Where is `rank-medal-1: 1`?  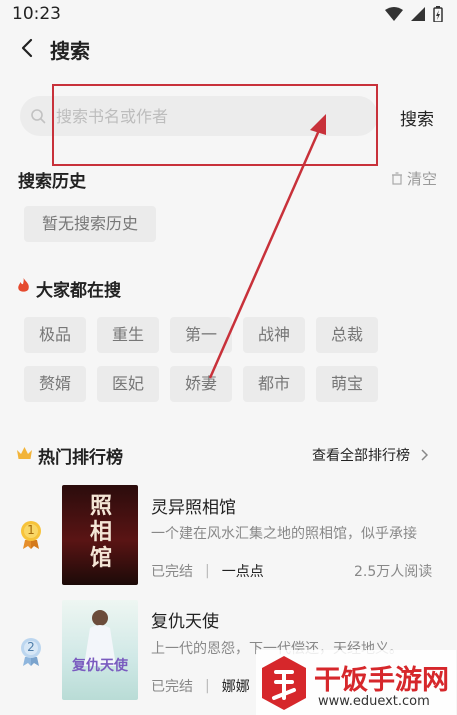 rank-medal-1: 1 is located at coordinates (31, 535).